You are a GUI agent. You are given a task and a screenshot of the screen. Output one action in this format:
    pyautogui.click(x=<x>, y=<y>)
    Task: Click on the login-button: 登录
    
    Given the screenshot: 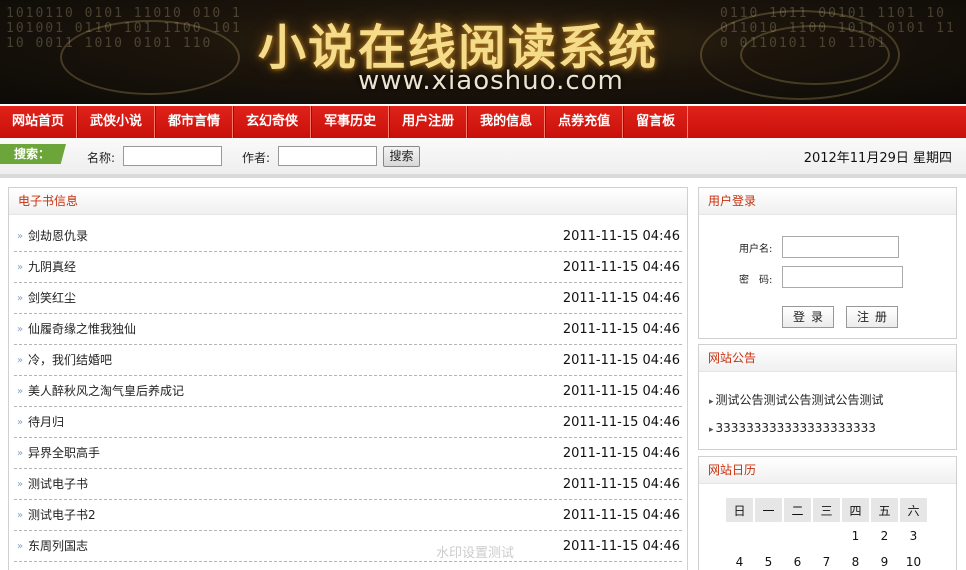 What is the action you would take?
    pyautogui.click(x=808, y=317)
    